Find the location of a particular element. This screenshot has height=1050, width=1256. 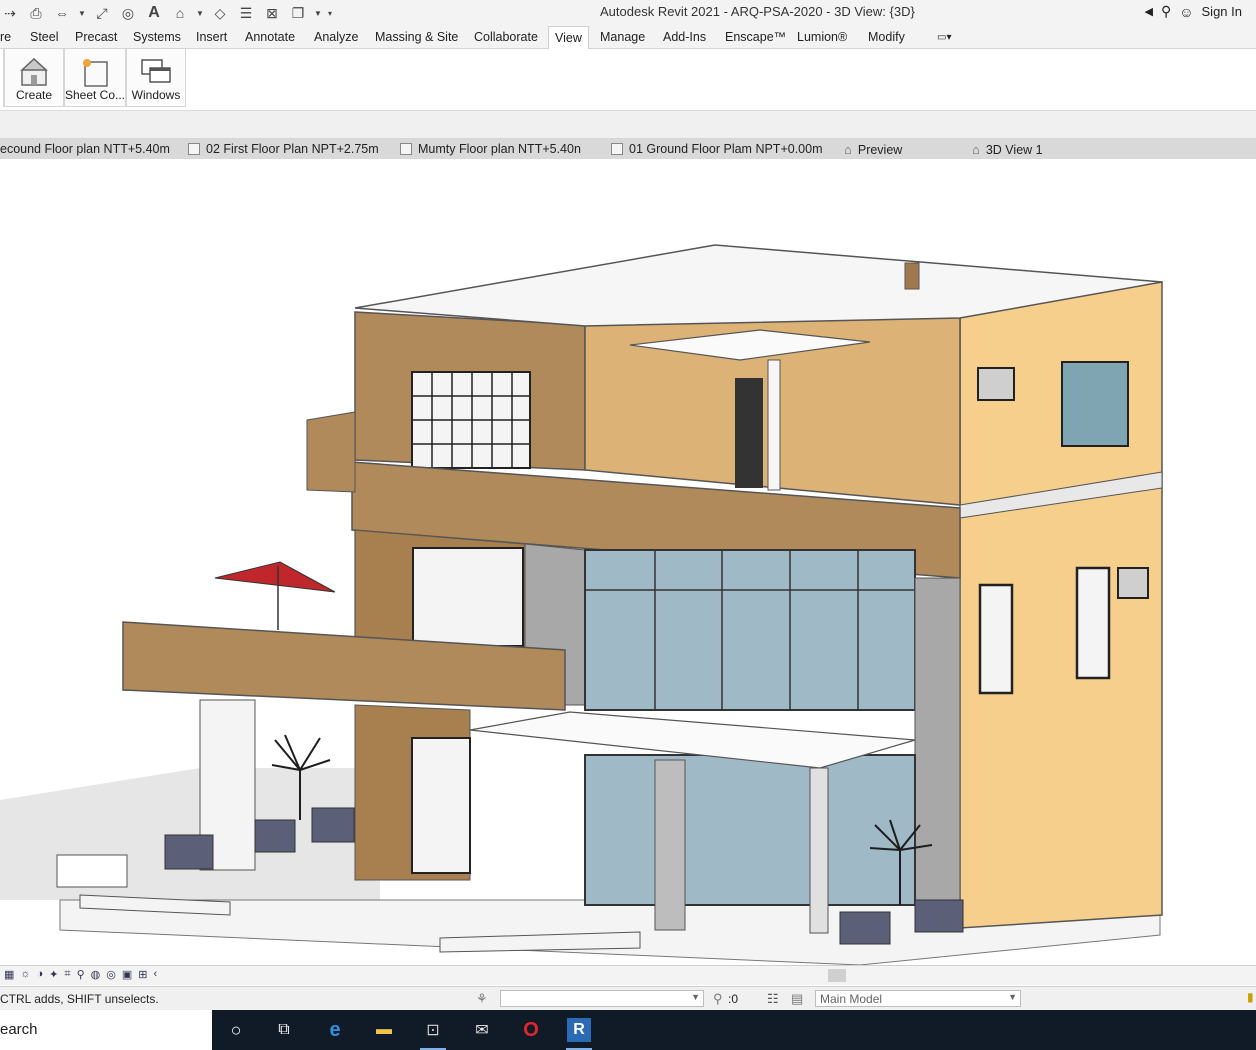

main-model-value: Main Model is located at coordinates (851, 999).